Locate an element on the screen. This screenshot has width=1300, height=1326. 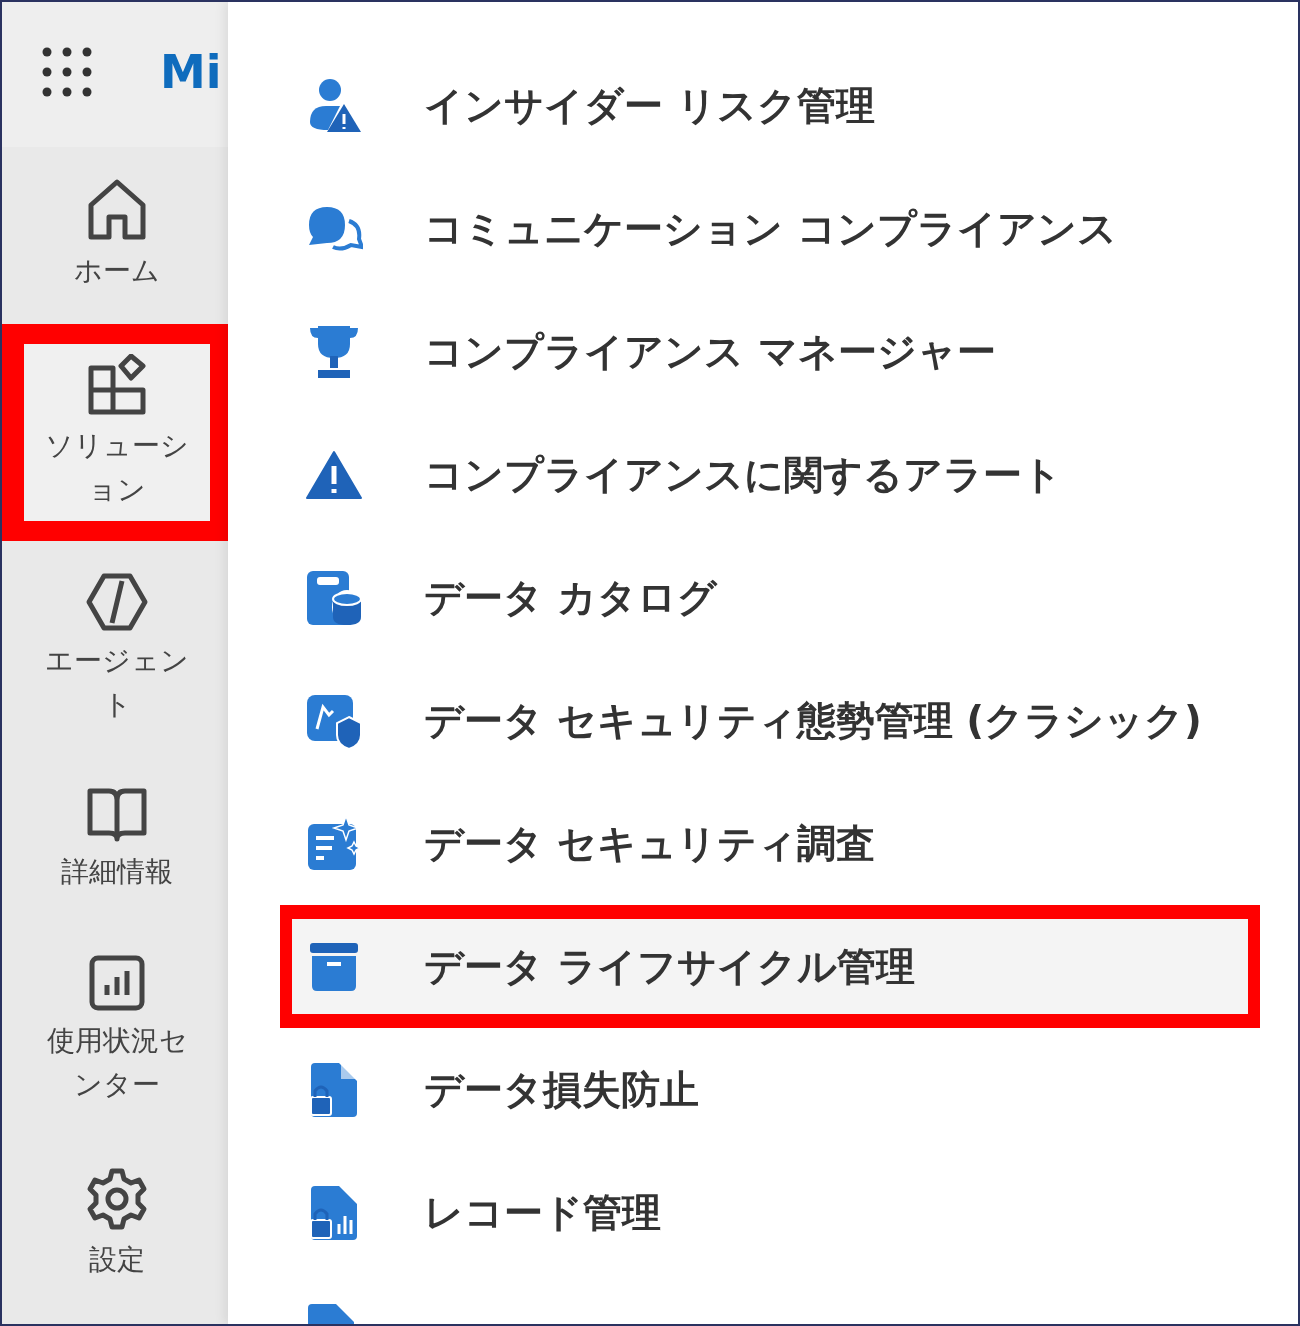
rail-nav-item: 使用状況センター is located at coordinates (116, 1031).